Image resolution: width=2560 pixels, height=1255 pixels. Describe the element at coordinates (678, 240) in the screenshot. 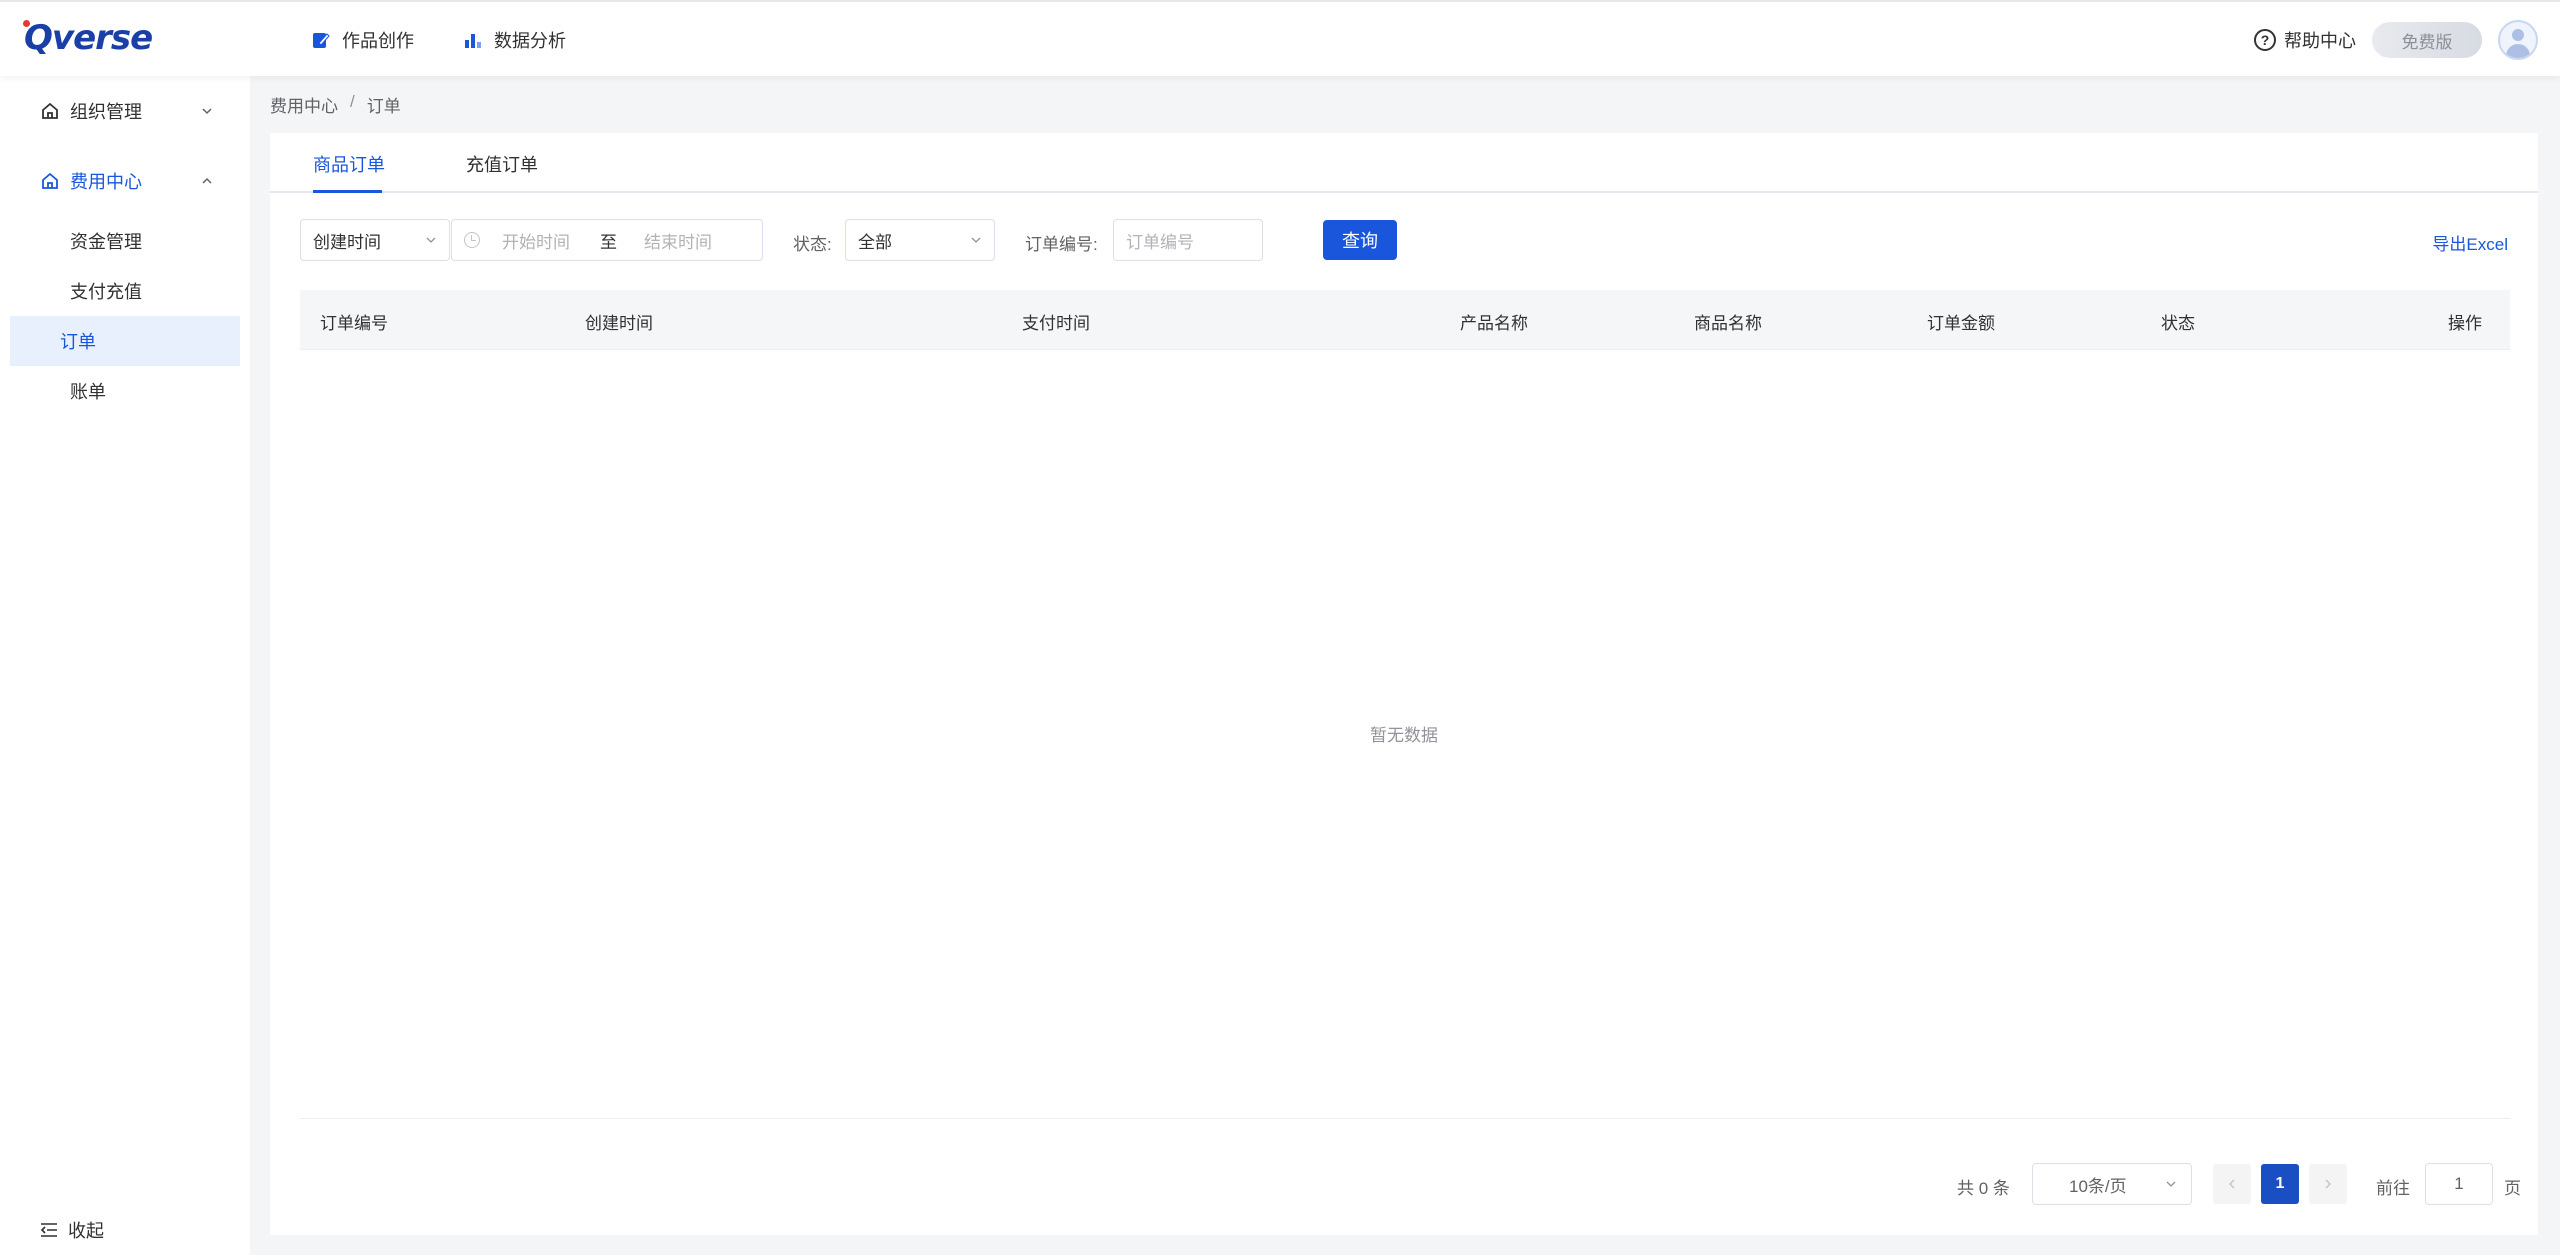

I see `end-date-input: 结束时间` at that location.